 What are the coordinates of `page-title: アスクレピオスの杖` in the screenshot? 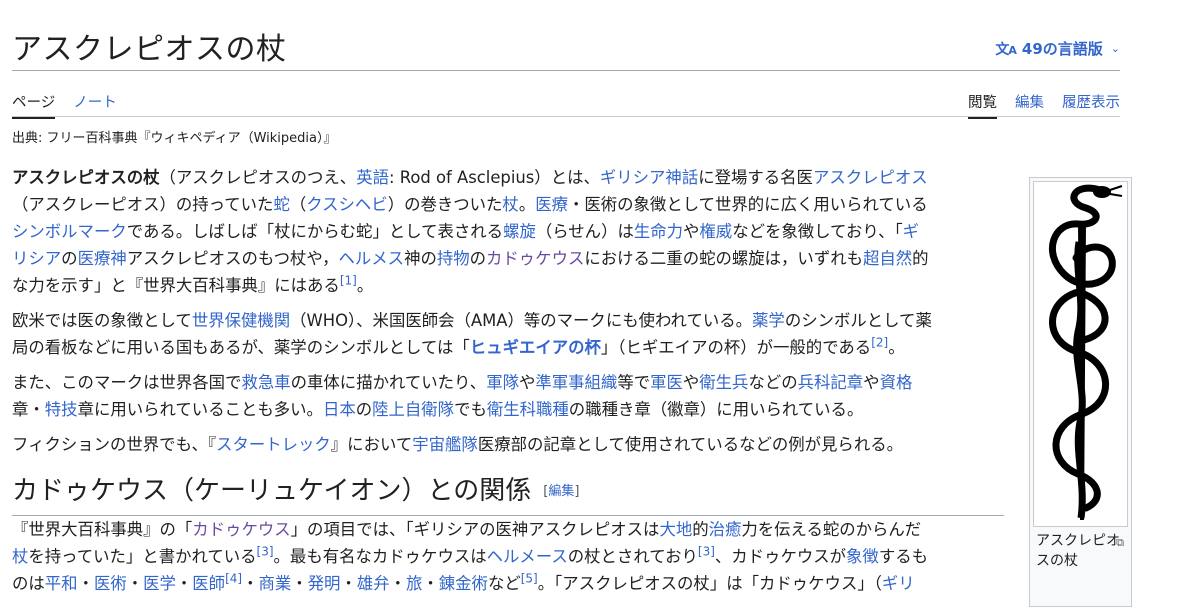 It's located at (149, 49).